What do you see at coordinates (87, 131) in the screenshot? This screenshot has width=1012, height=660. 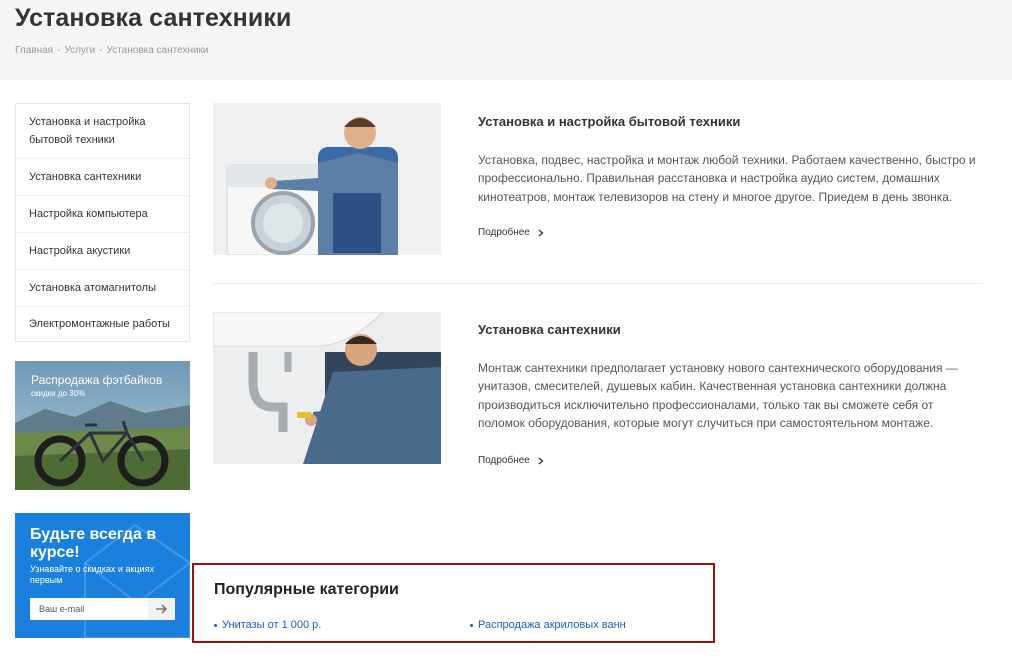 I see `sidebar-item-label: Установка и настройка бытовой техники` at bounding box center [87, 131].